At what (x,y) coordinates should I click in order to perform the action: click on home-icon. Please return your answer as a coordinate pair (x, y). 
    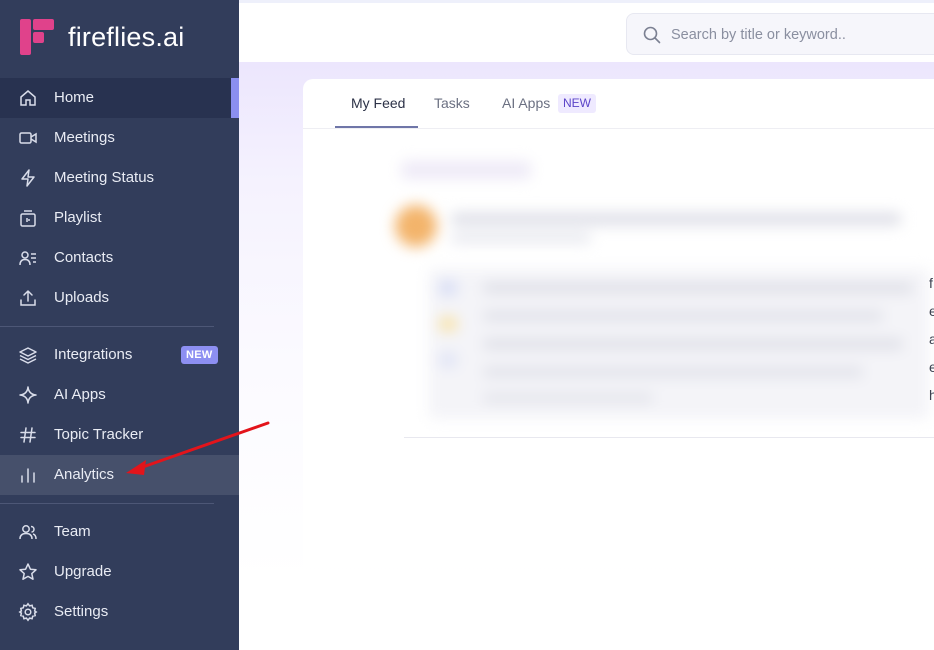
    Looking at the image, I should click on (28, 98).